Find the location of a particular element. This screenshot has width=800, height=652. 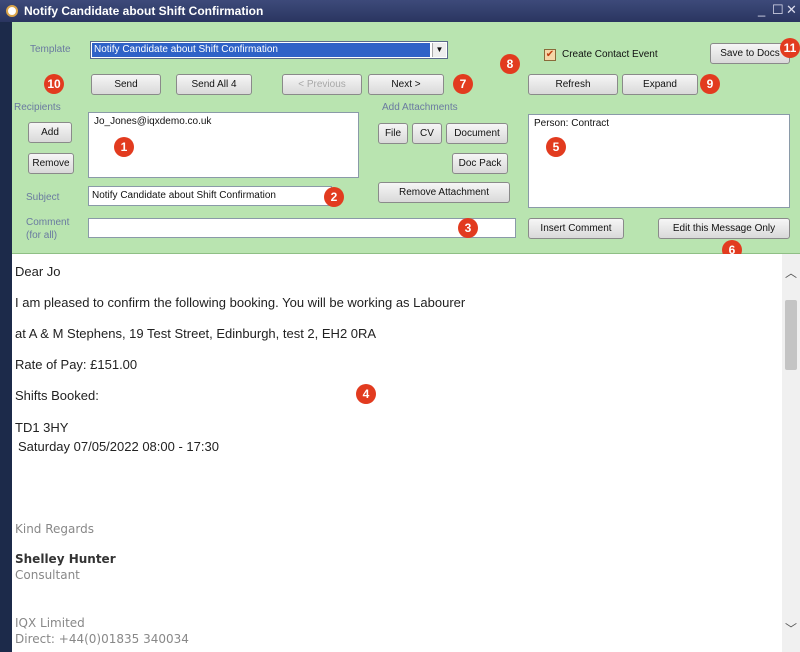

comment-label-for-all: (for all) is located at coordinates (42, 235).